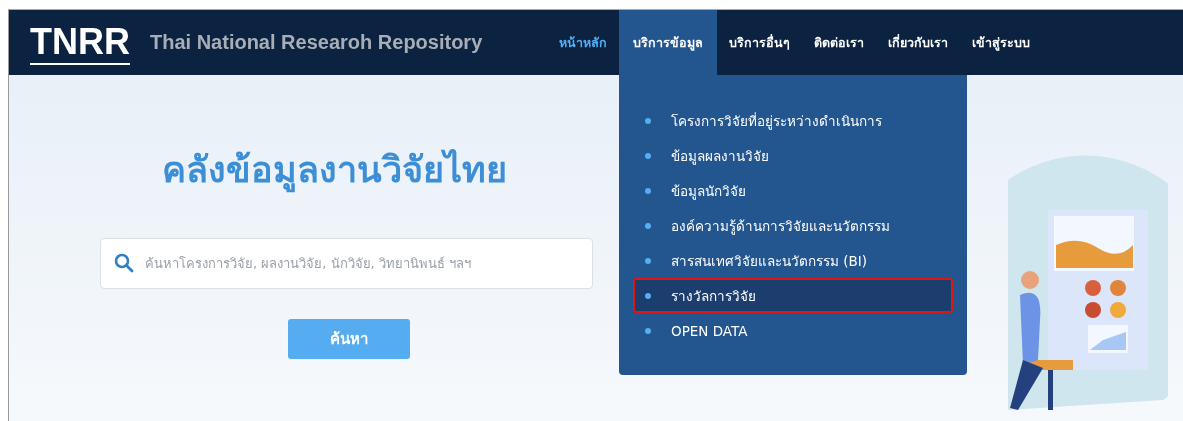 The image size is (1183, 421). What do you see at coordinates (793, 260) in the screenshot?
I see `dropdown-item: สารสนเทศวิจัยและนวัตกรรม (BI)` at bounding box center [793, 260].